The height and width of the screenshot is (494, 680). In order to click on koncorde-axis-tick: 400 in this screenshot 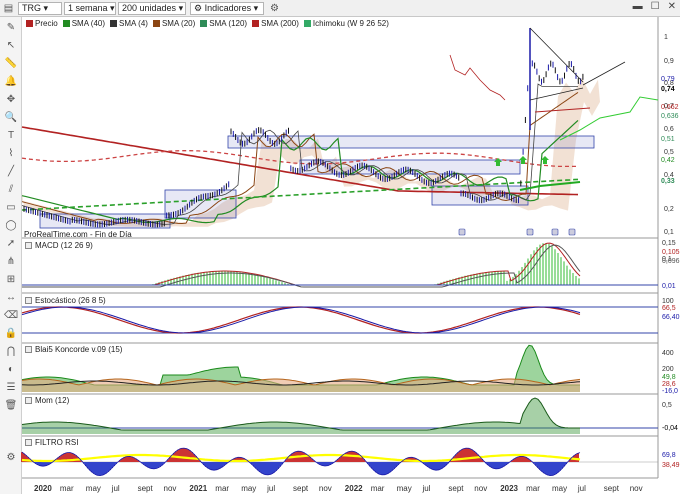, I will do `click(668, 353)`.